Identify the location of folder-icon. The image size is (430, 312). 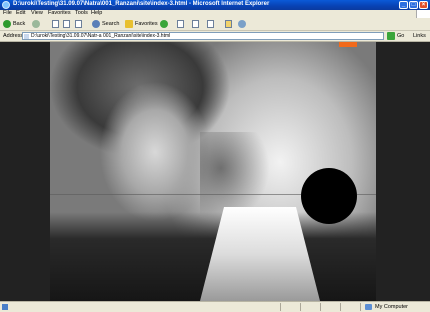
(228, 24).